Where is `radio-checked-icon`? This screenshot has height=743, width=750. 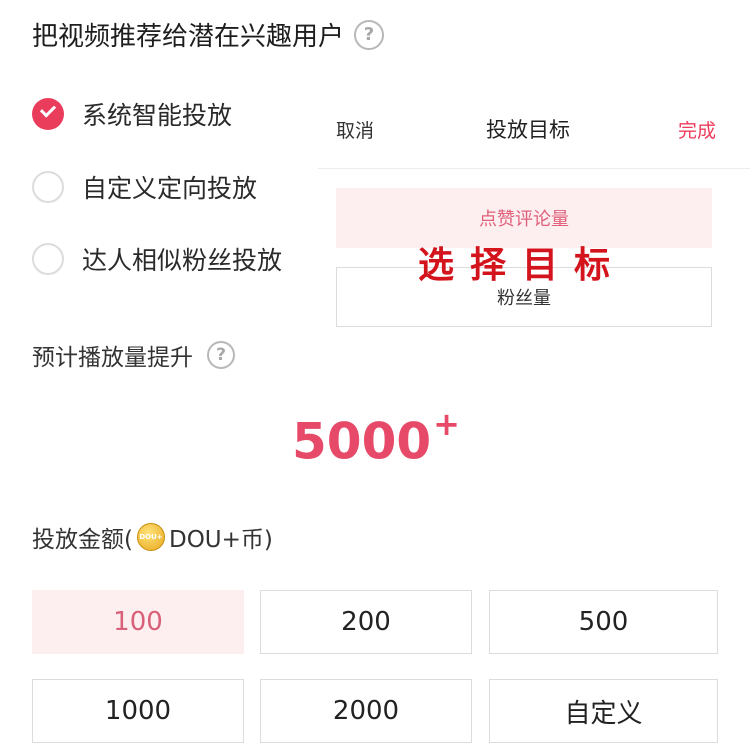
radio-checked-icon is located at coordinates (48, 114).